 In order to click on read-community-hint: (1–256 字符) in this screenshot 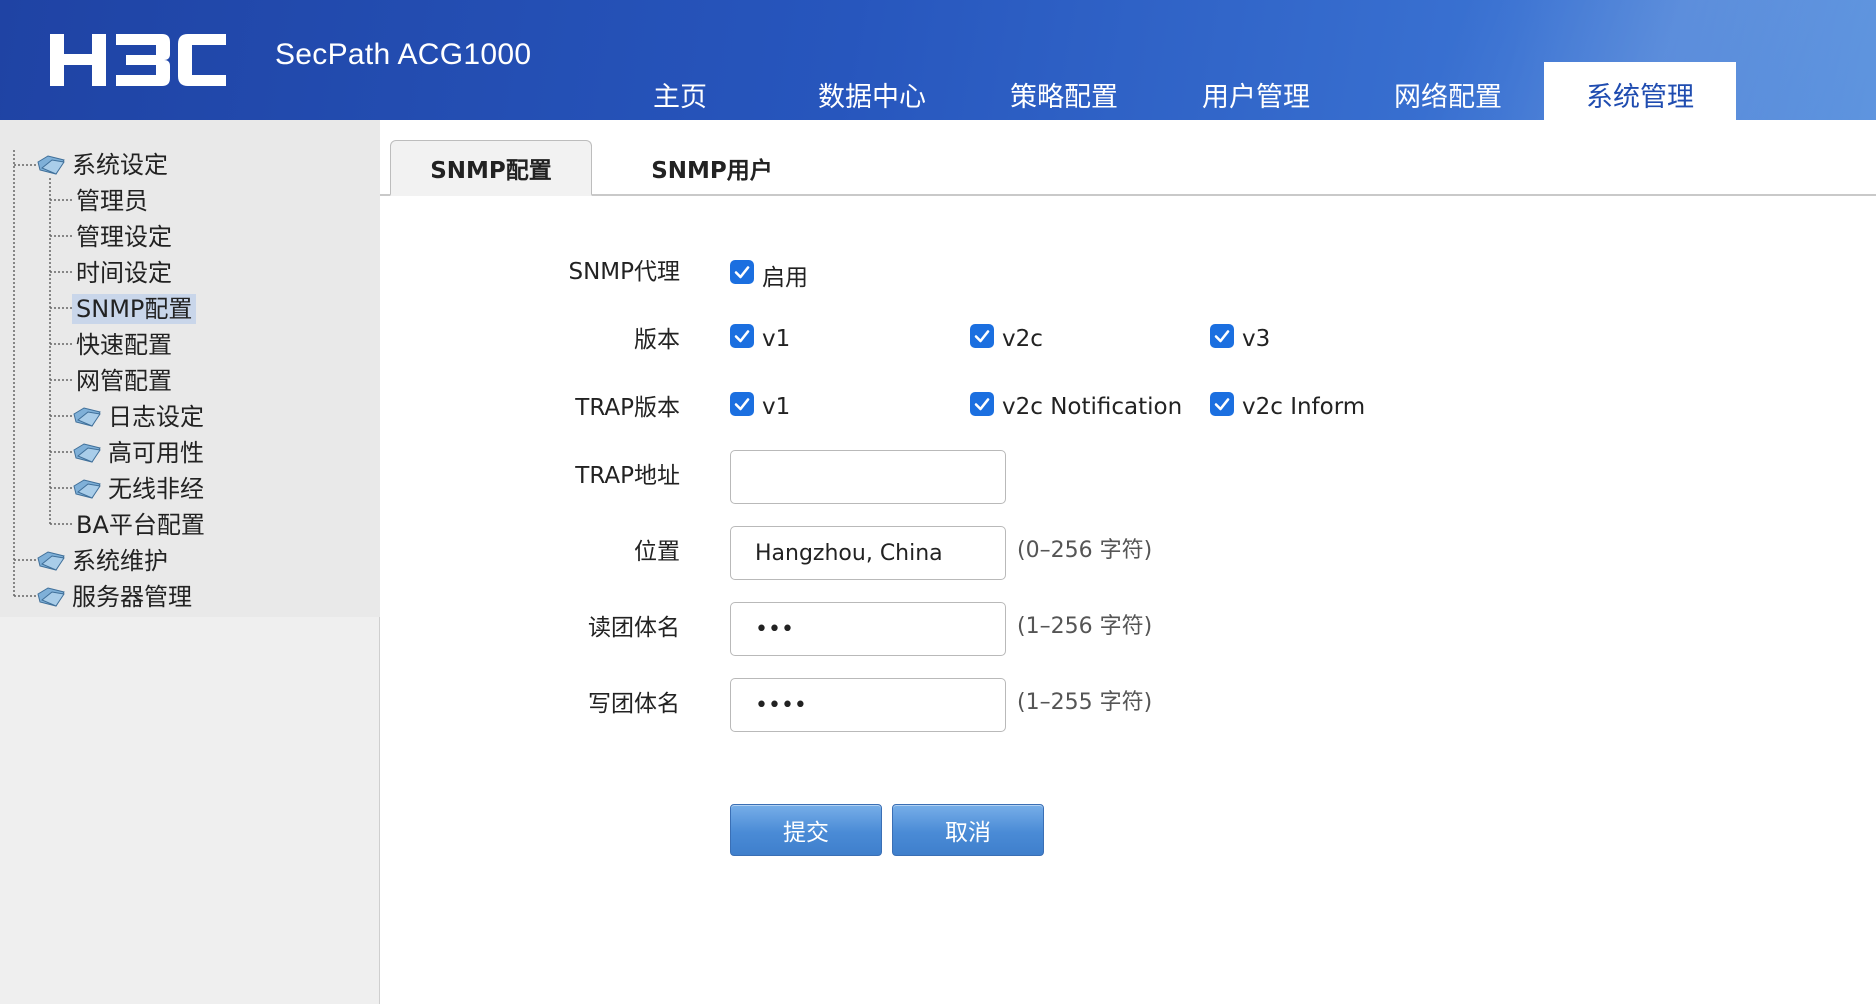, I will do `click(1085, 626)`.